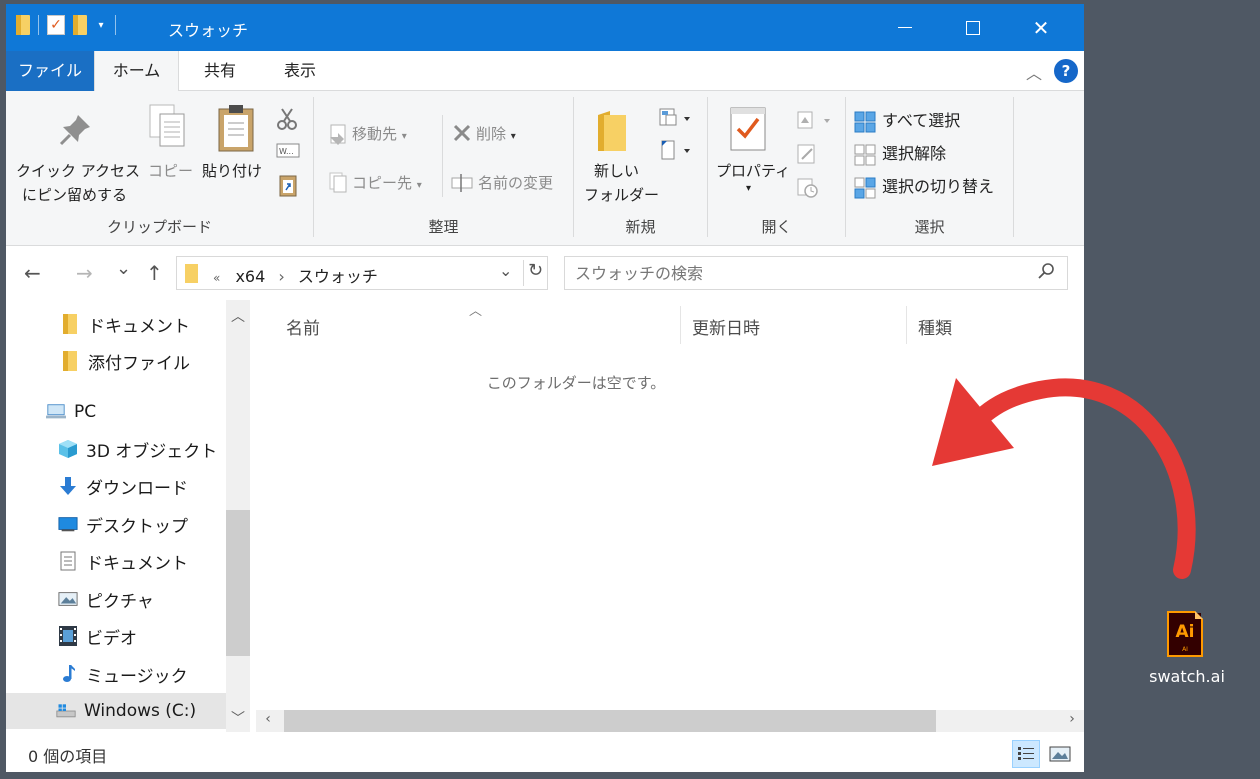  What do you see at coordinates (973, 422) in the screenshot?
I see `arrow-head` at bounding box center [973, 422].